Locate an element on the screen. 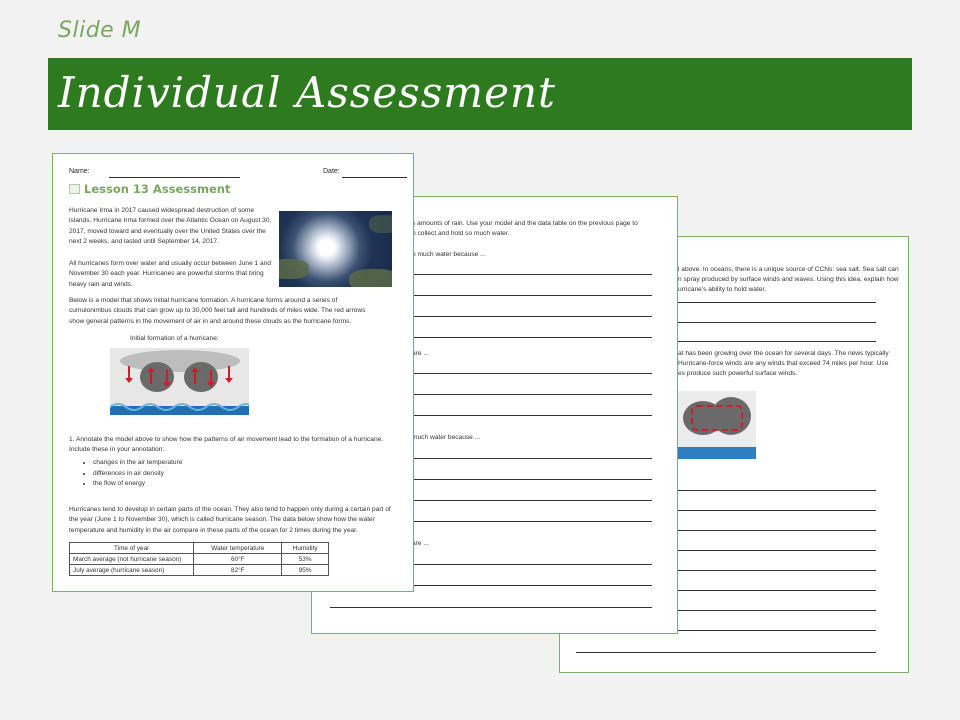 Image resolution: width=960 pixels, height=720 pixels. title-bar: Individual Assessment is located at coordinates (480, 94).